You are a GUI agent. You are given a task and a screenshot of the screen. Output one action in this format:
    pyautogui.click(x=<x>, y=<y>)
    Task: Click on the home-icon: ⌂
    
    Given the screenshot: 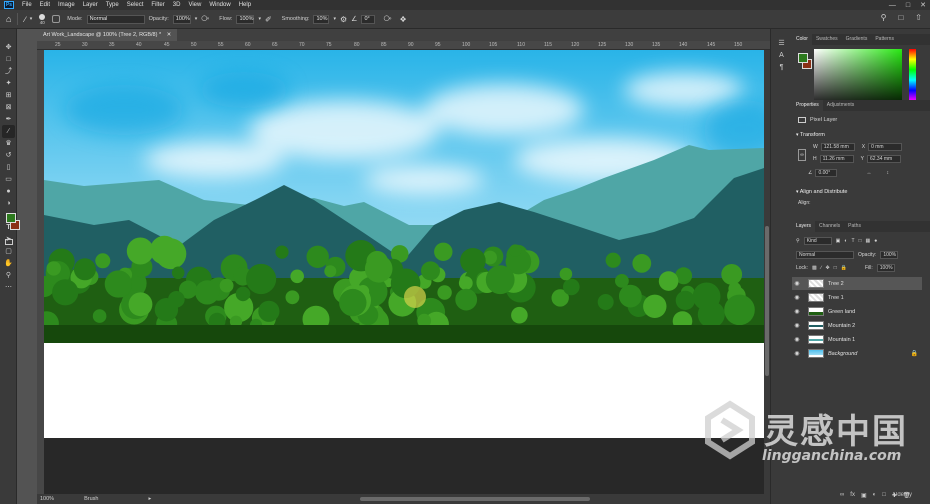 What is the action you would take?
    pyautogui.click(x=8, y=19)
    